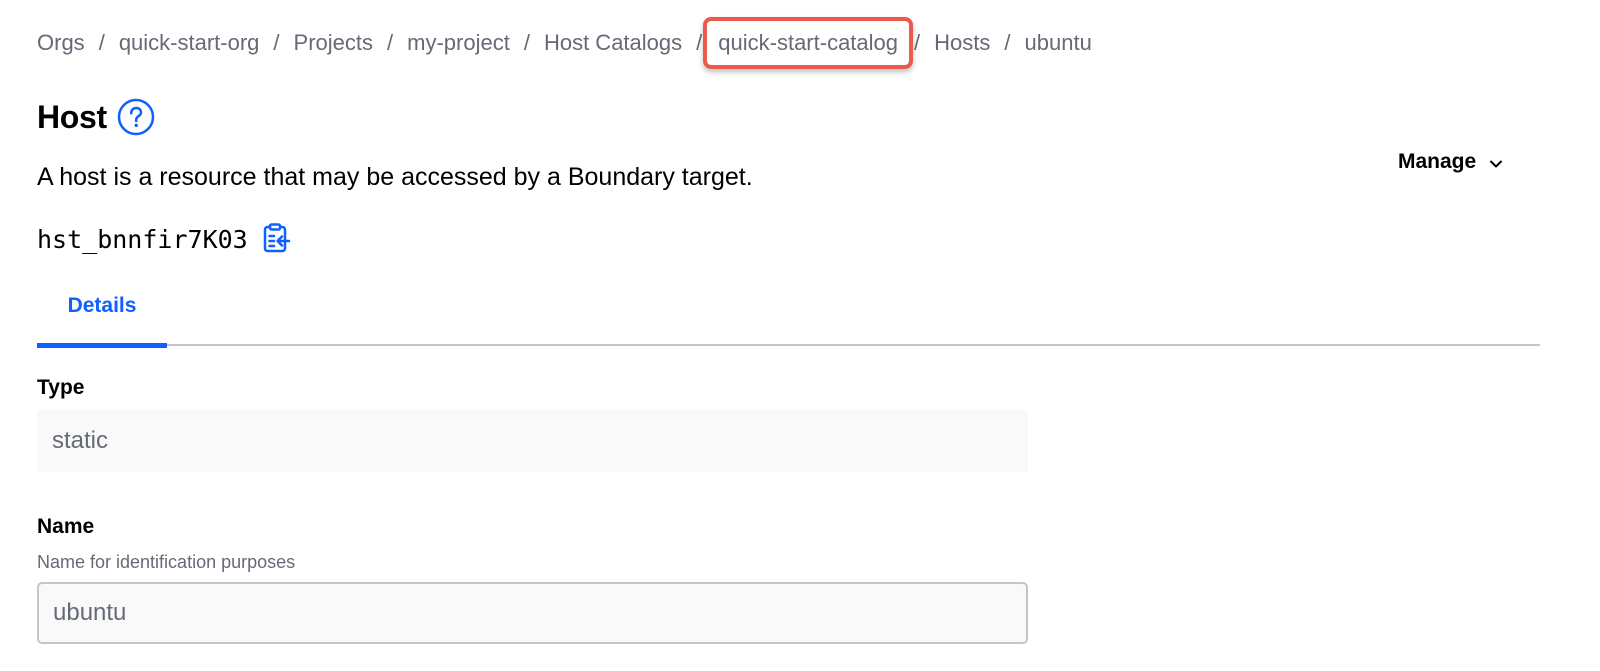 This screenshot has width=1600, height=671. I want to click on breadcrumb-orgs: Orgs, so click(61, 43).